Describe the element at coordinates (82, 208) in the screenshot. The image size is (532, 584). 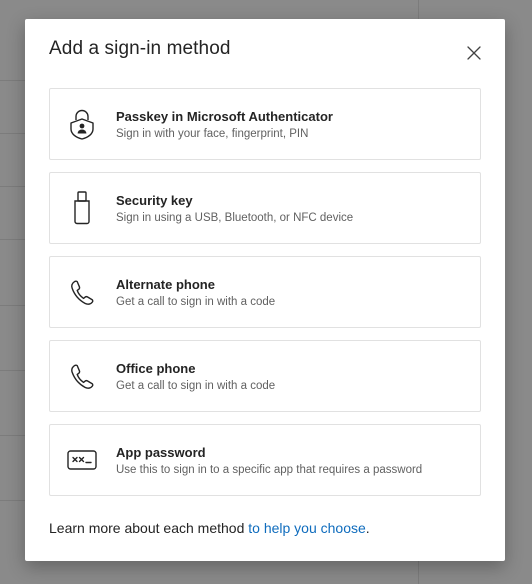
I see `security-key-icon` at that location.